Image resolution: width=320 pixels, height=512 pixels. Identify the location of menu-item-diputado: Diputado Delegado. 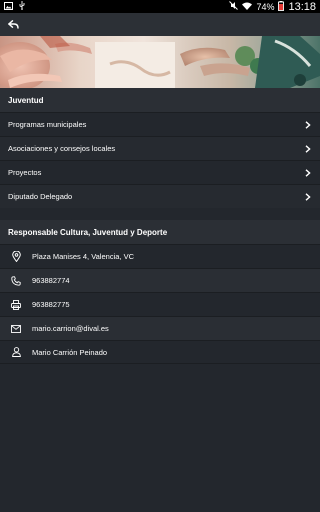
(160, 196).